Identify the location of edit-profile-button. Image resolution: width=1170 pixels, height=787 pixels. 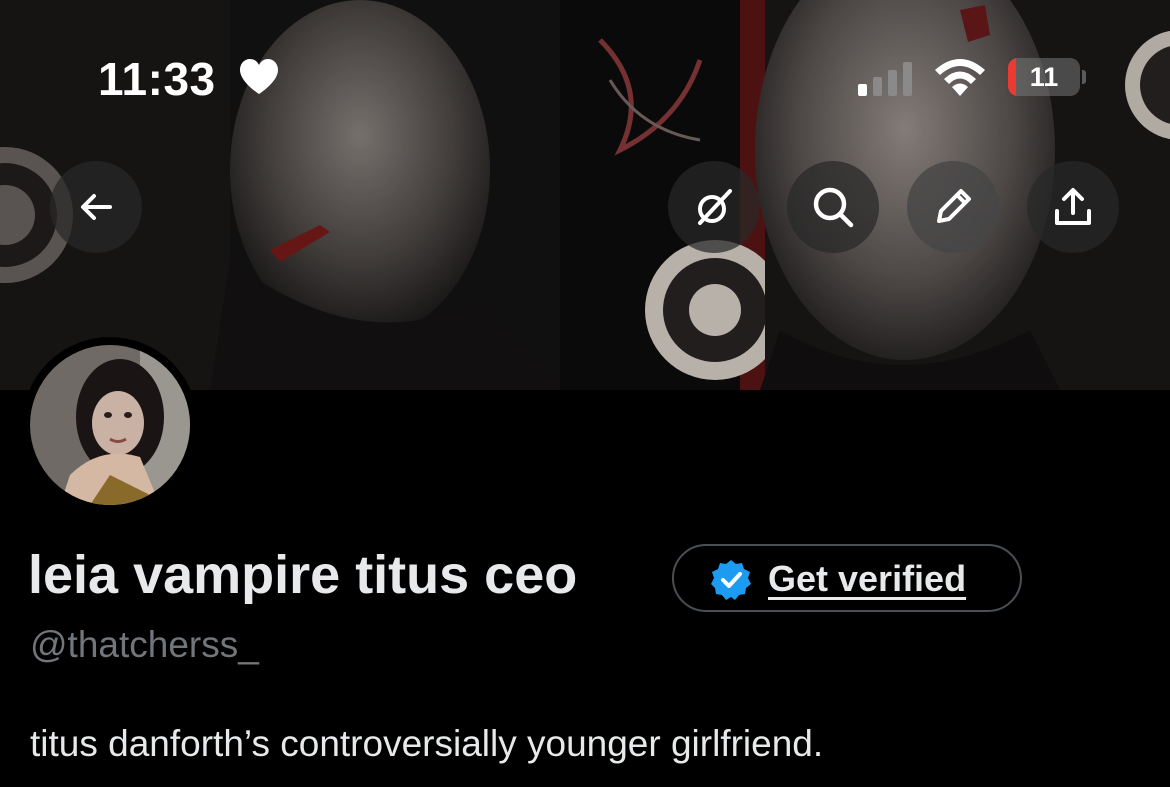
(953, 207).